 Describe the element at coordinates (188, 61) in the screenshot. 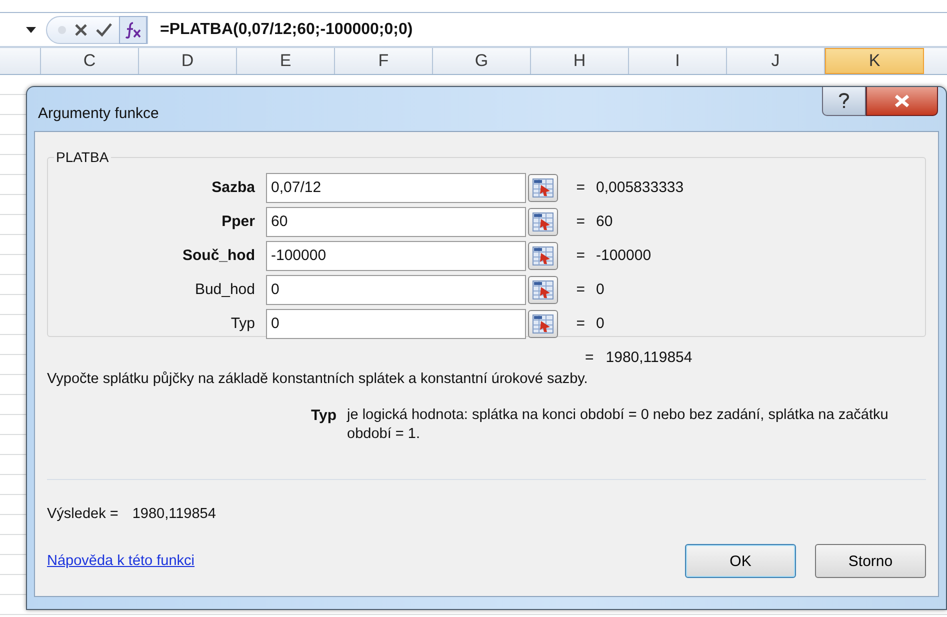

I see `column-header: D` at that location.